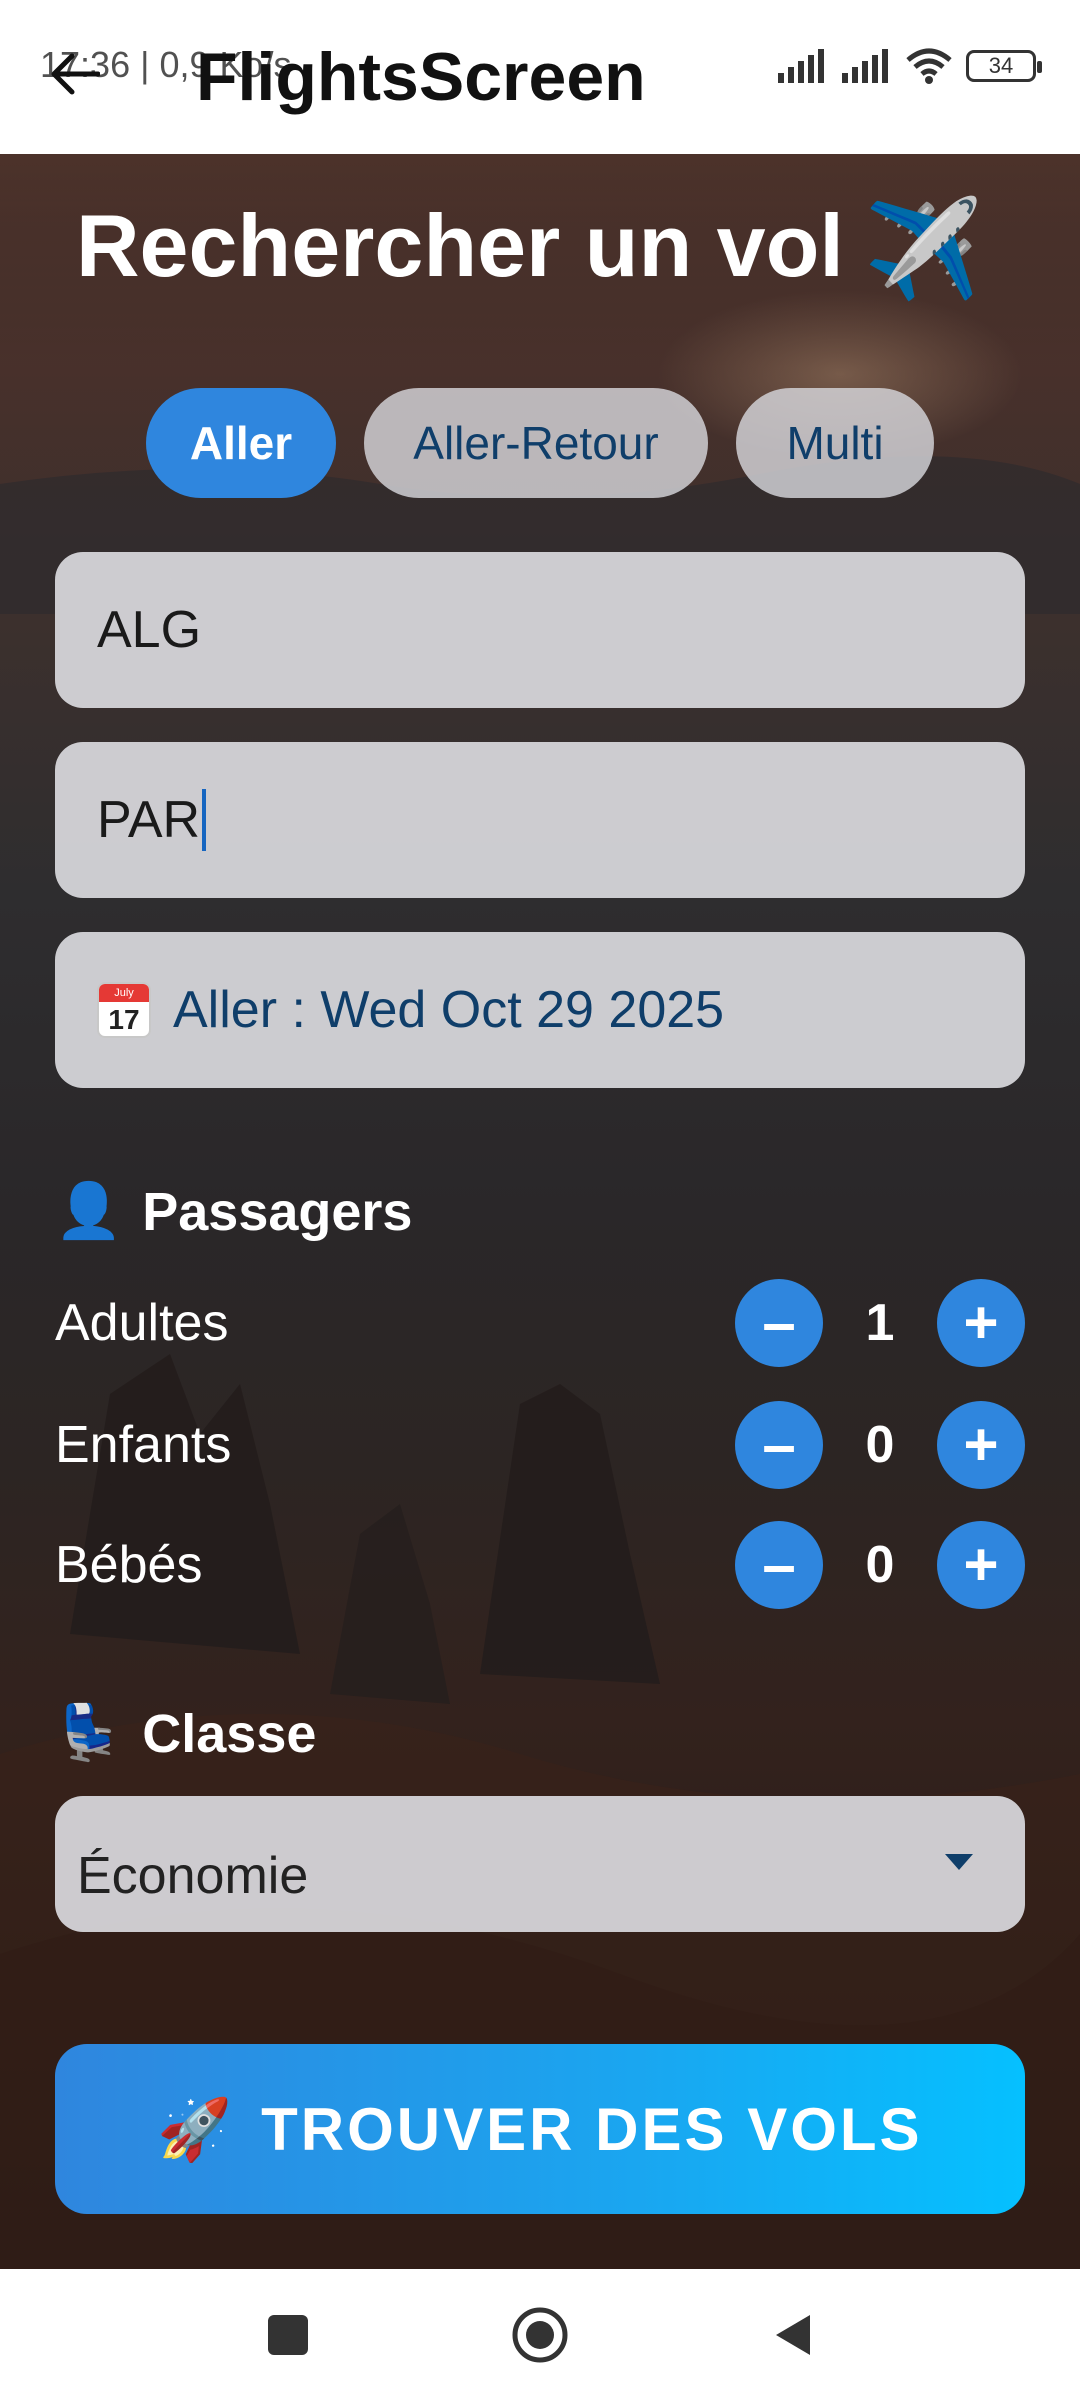 This screenshot has width=1080, height=2400. I want to click on passenger-row-infants: Bébés – 0 +, so click(540, 1565).